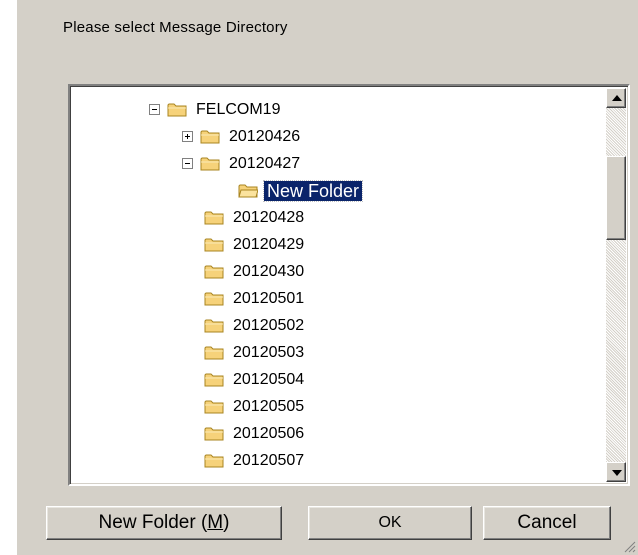  Describe the element at coordinates (175, 27) in the screenshot. I see `prompt-label: Please select Message Directory` at that location.